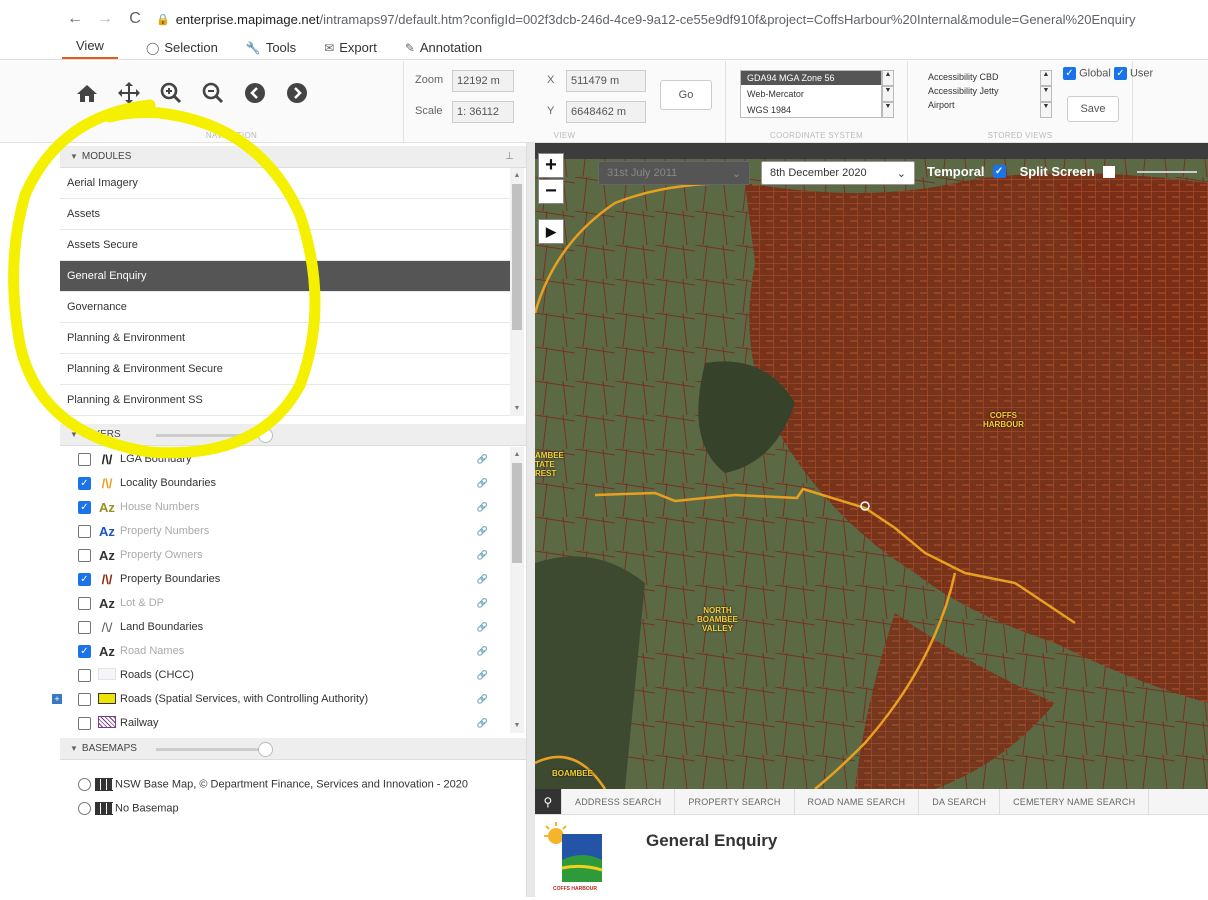 This screenshot has height=900, width=1208. I want to click on stored-view-option: Accessibility CBD, so click(981, 77).